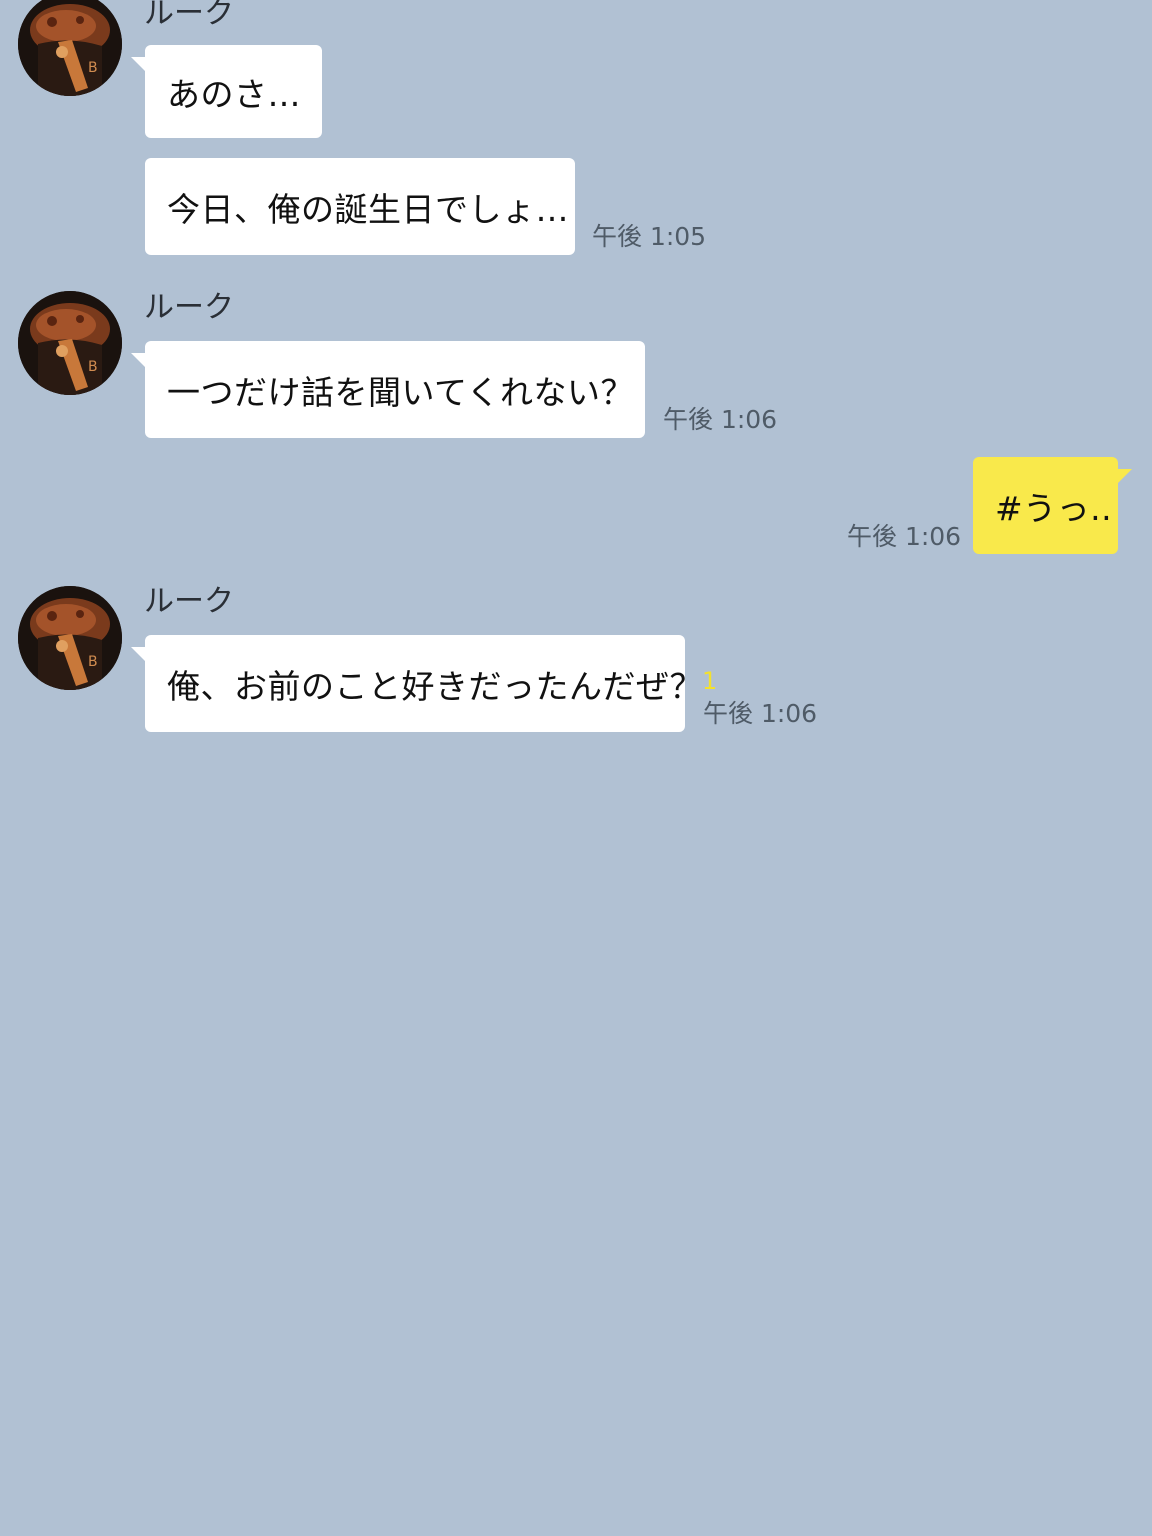 Image resolution: width=1152 pixels, height=1536 pixels. I want to click on message-text: 俺、お前のこと好きだったんだぜ？, so click(435, 686).